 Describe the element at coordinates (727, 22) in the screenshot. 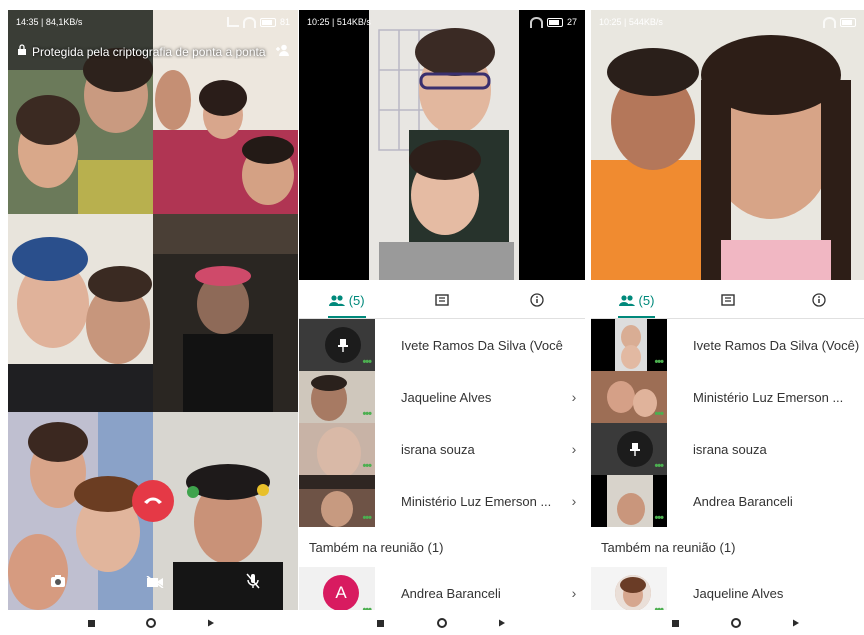

I see `status-bar: 10:25 | 544KB/s` at that location.